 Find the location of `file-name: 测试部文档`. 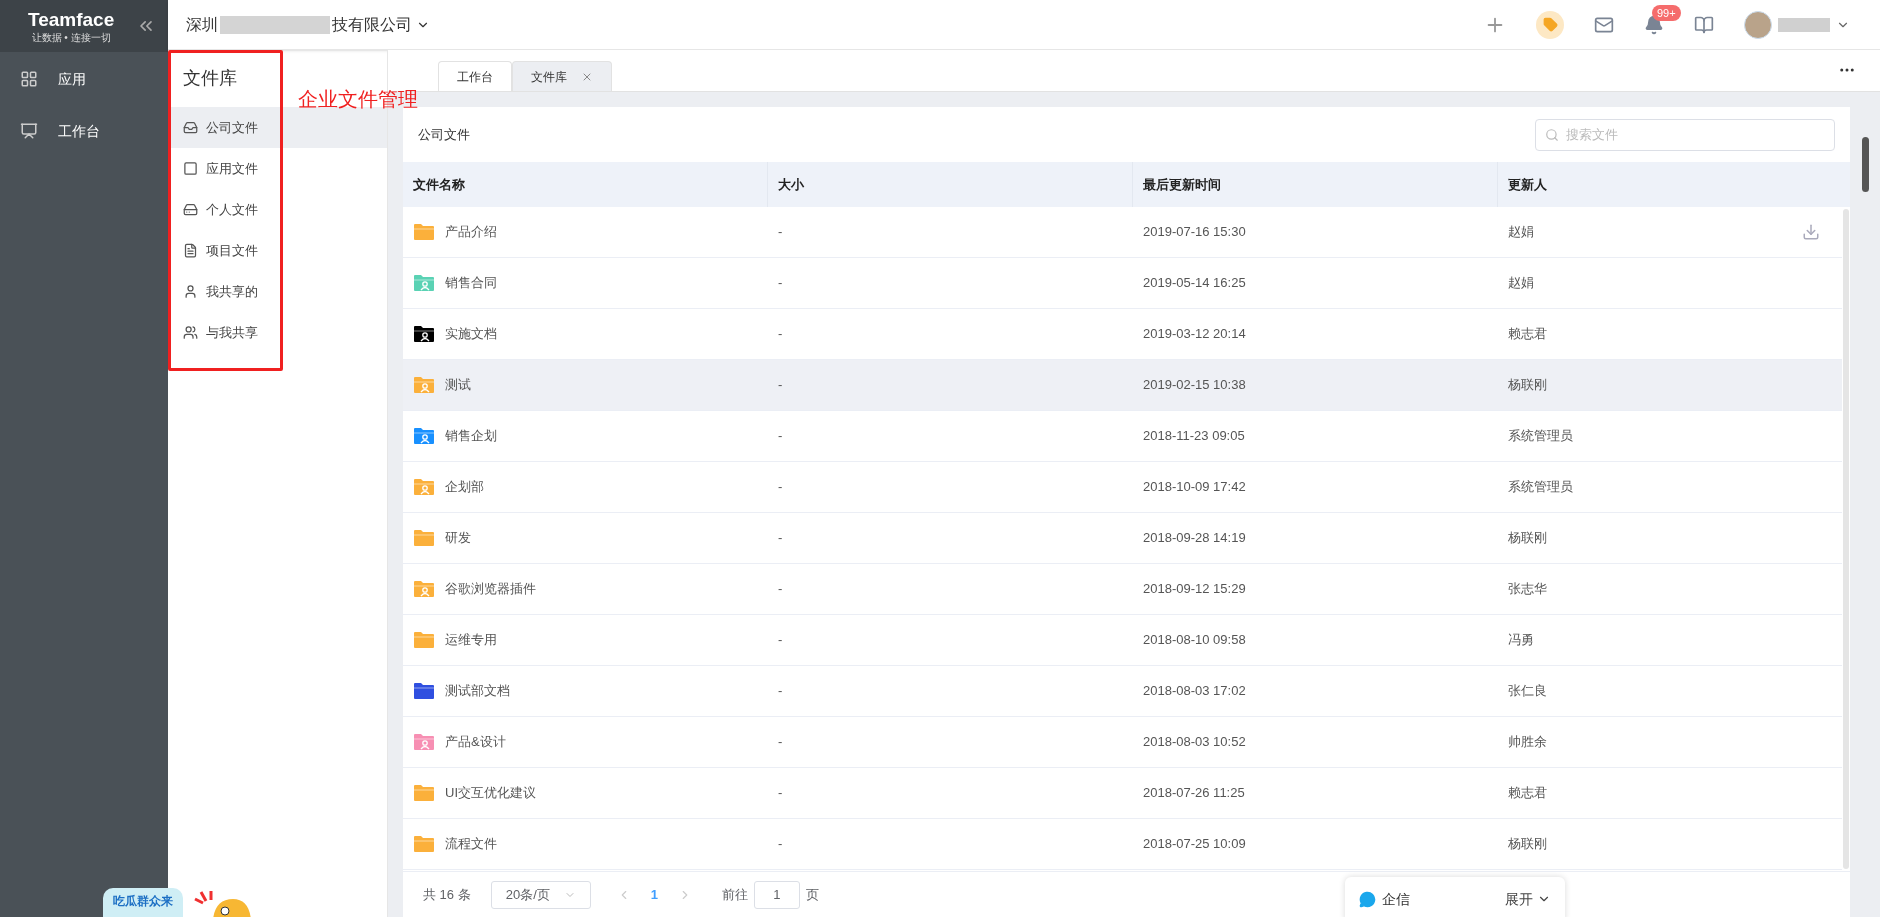

file-name: 测试部文档 is located at coordinates (477, 691).